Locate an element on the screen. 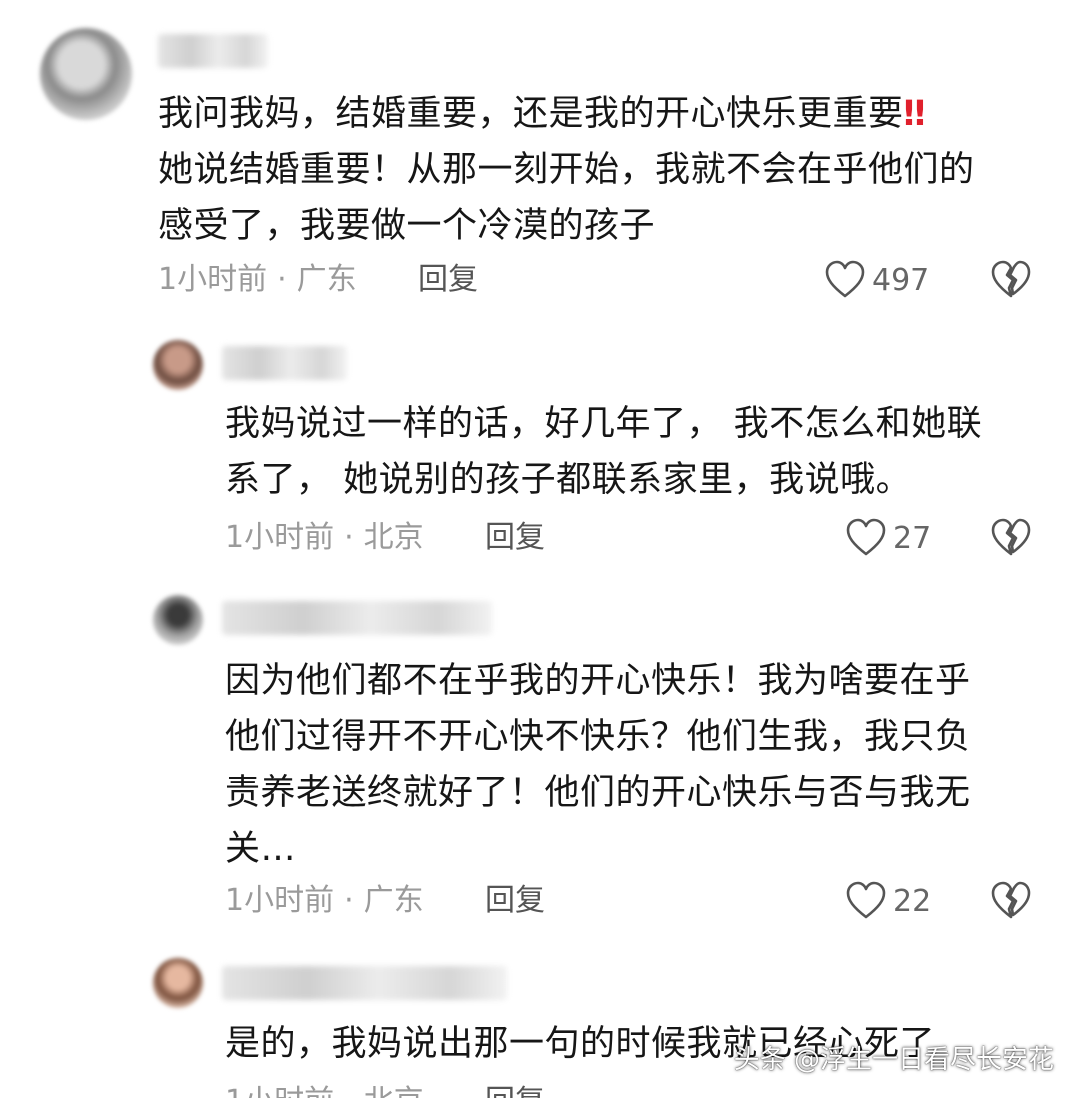  like-button: 27 is located at coordinates (888, 538).